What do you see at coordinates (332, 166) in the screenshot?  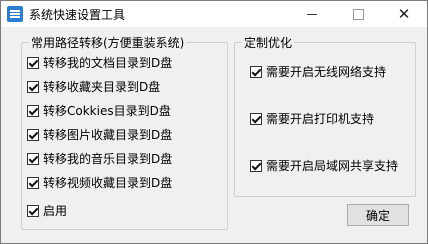 I see `checkbox-label: 需要开启局域网共享支持` at bounding box center [332, 166].